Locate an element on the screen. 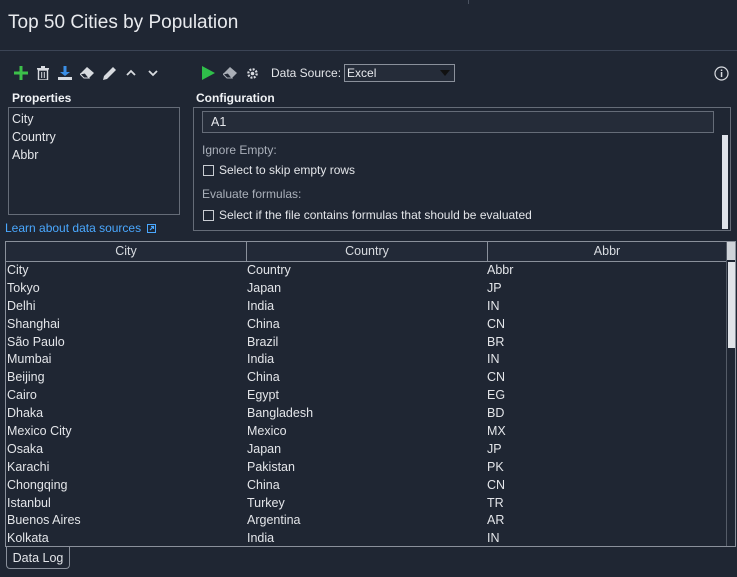 The image size is (737, 577). configuration-scrollbar is located at coordinates (725, 182).